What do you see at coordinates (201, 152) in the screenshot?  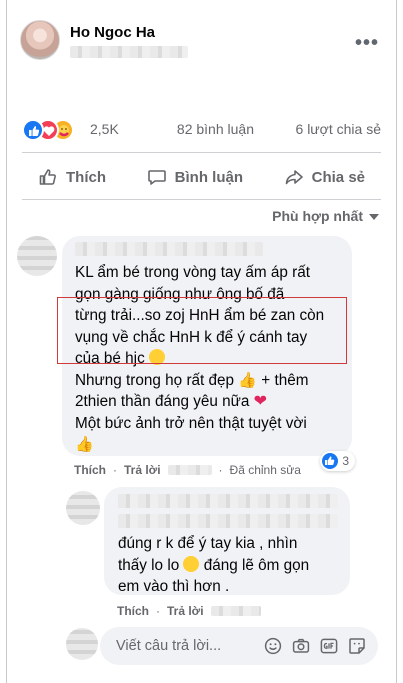 I see `divider-top` at bounding box center [201, 152].